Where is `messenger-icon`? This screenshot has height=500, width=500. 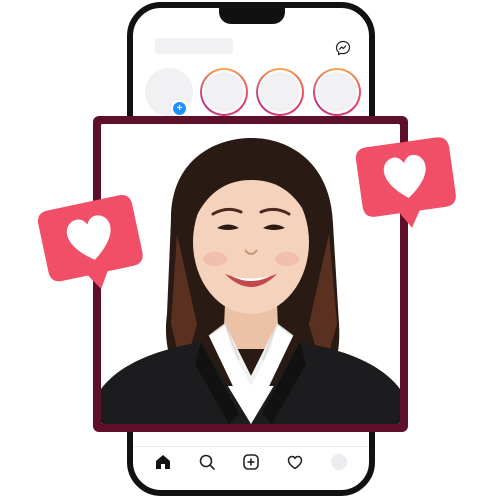 messenger-icon is located at coordinates (343, 48).